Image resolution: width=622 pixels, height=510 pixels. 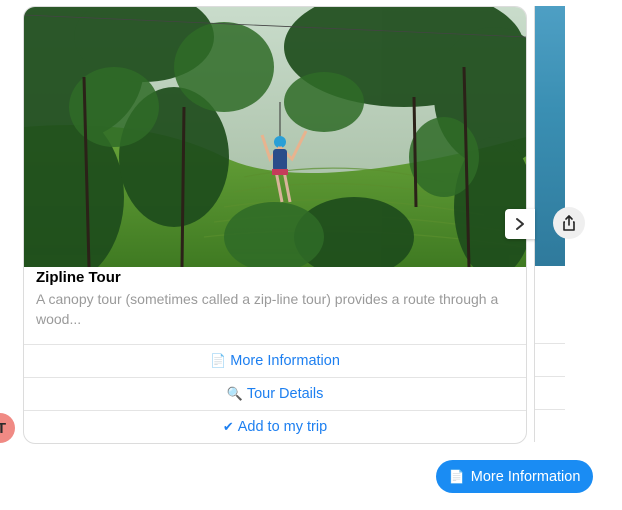 I want to click on carousel-next-button, so click(x=520, y=224).